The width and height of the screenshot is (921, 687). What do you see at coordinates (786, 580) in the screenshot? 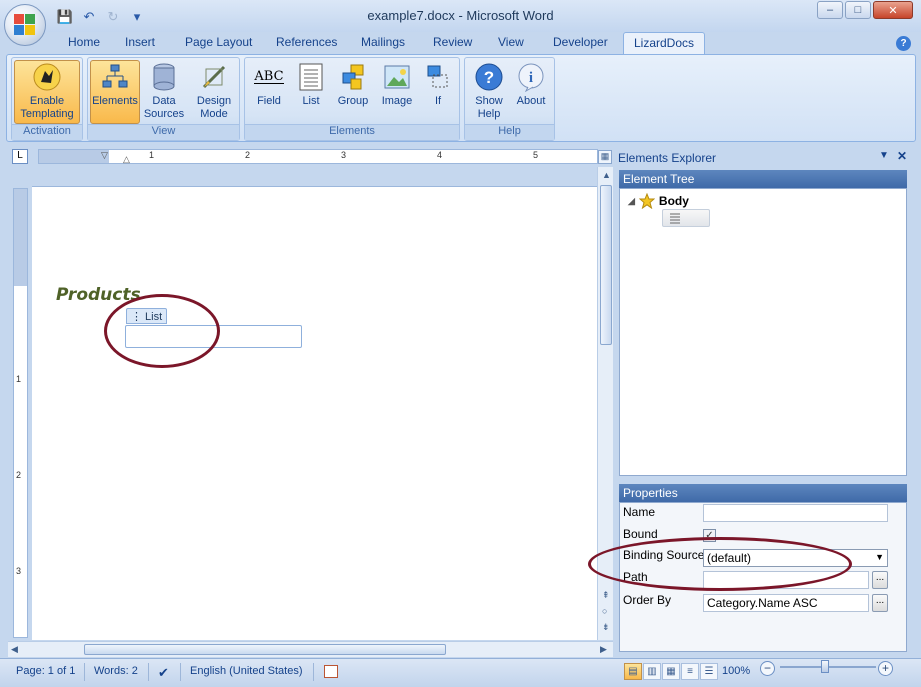
I see `path-field` at bounding box center [786, 580].